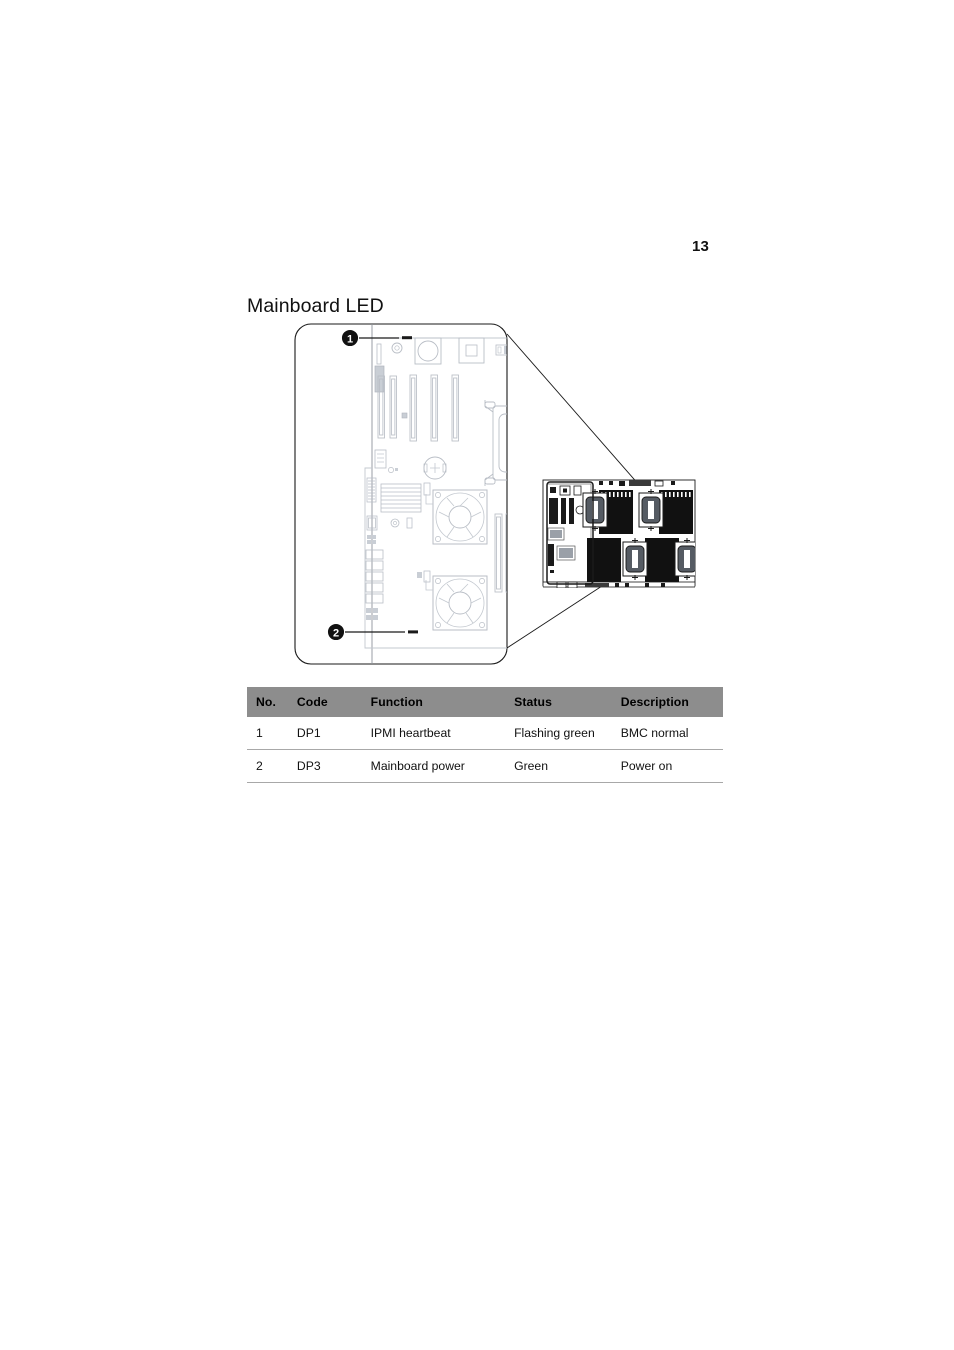  What do you see at coordinates (485, 766) in the screenshot?
I see `table-row: 2 DP3 Mainboard power Green Power on` at bounding box center [485, 766].